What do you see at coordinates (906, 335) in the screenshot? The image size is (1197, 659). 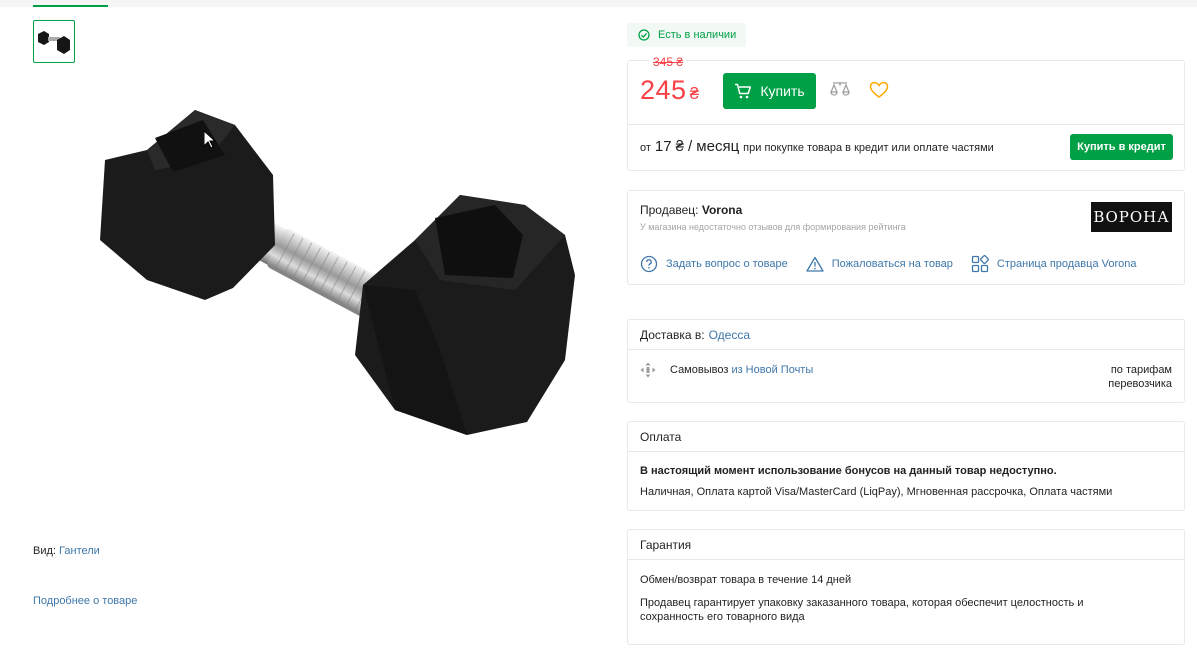 I see `delivery-header: Доставка в: Одесса` at bounding box center [906, 335].